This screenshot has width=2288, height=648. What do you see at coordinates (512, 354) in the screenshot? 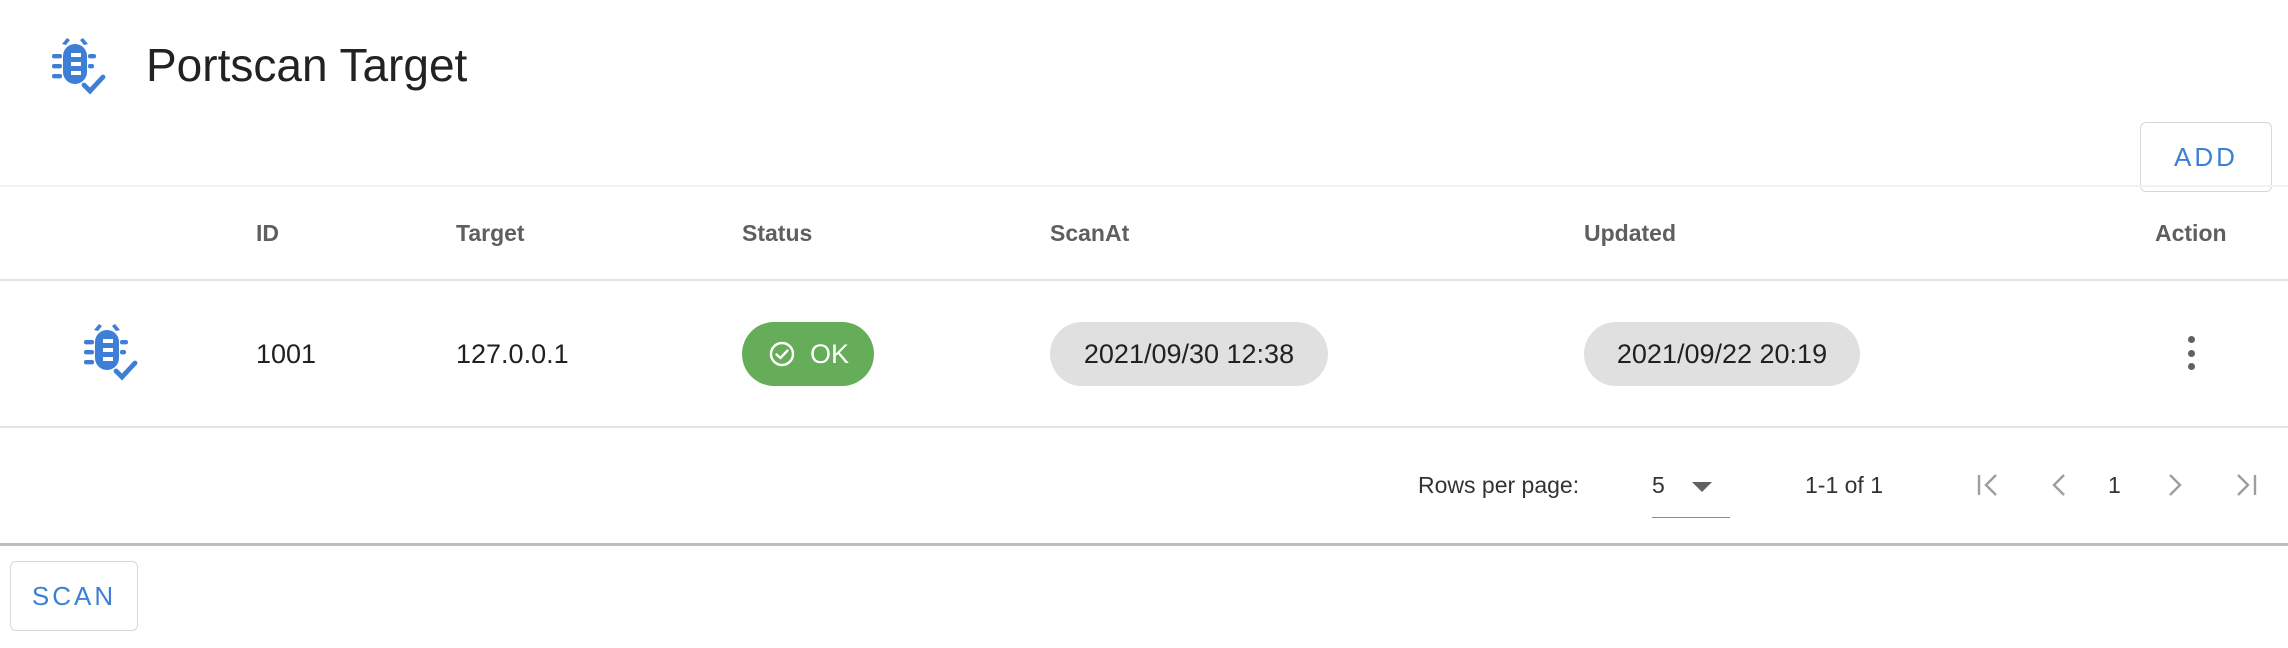
I see `cell-target: 127.0.0.1` at bounding box center [512, 354].